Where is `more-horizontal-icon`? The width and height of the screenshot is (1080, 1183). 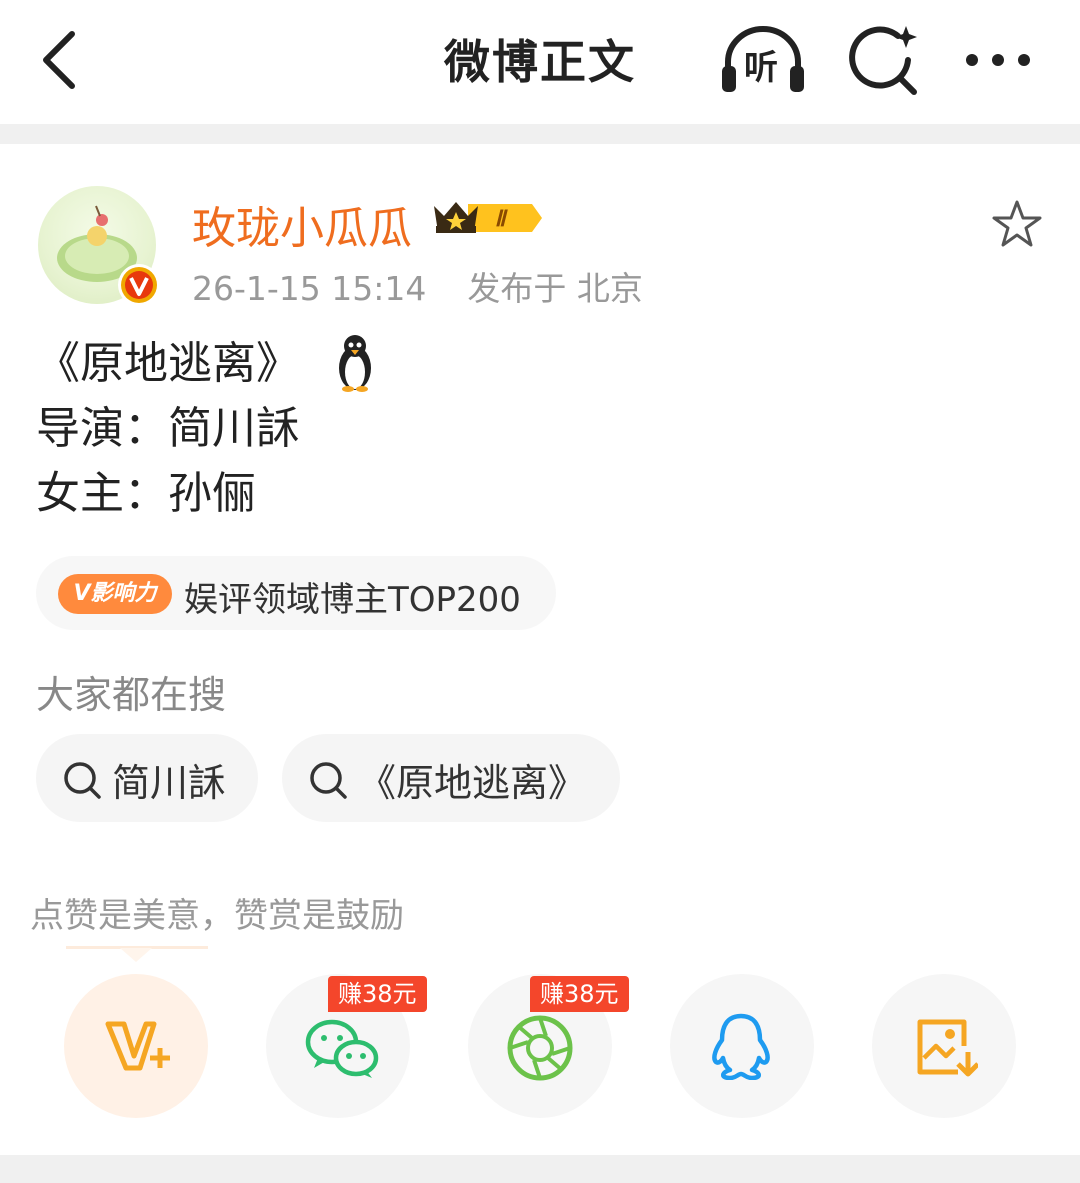 more-horizontal-icon is located at coordinates (1000, 60).